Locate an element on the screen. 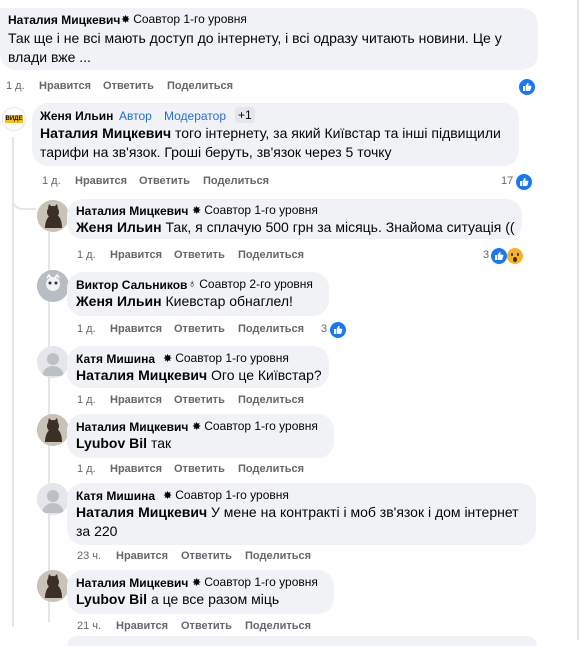 The width and height of the screenshot is (579, 646). thread-connector is located at coordinates (24, 200).